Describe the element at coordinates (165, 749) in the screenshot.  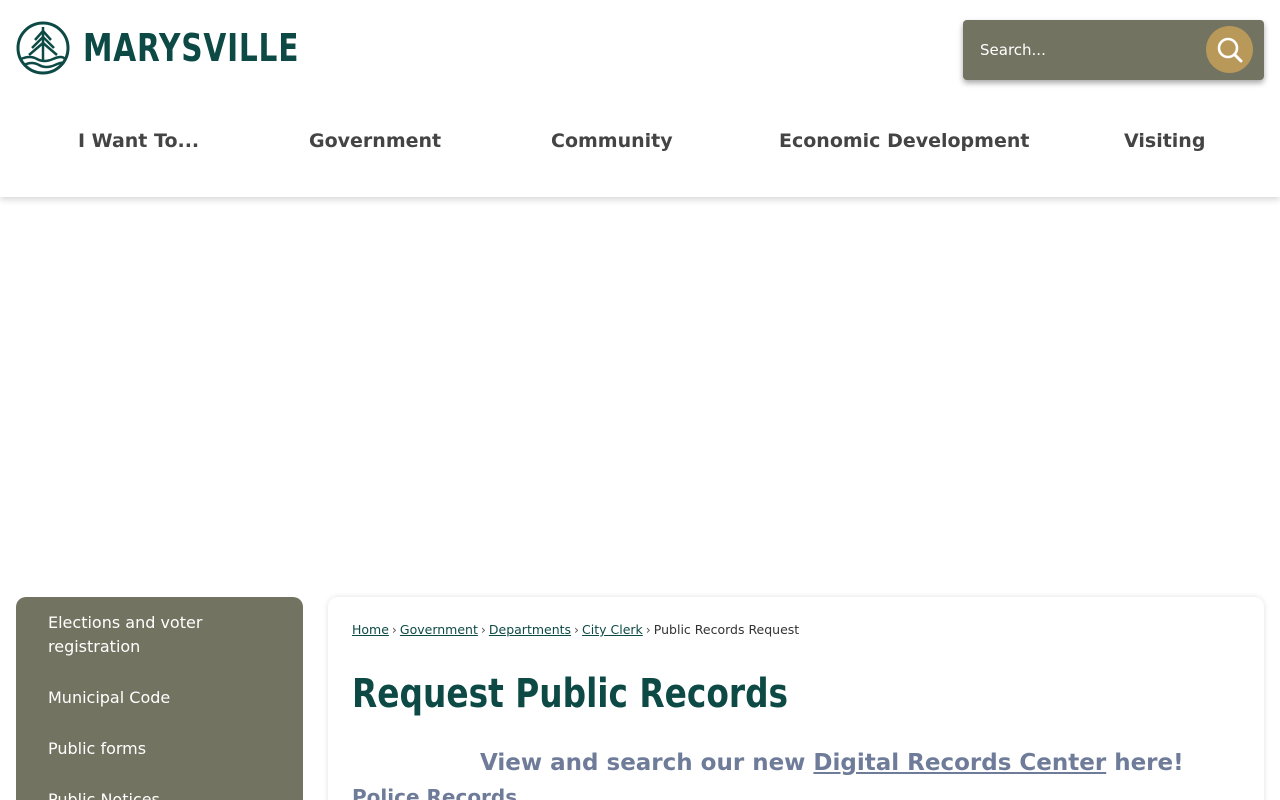
I see `sidebar-item-public-forms: Public forms` at that location.